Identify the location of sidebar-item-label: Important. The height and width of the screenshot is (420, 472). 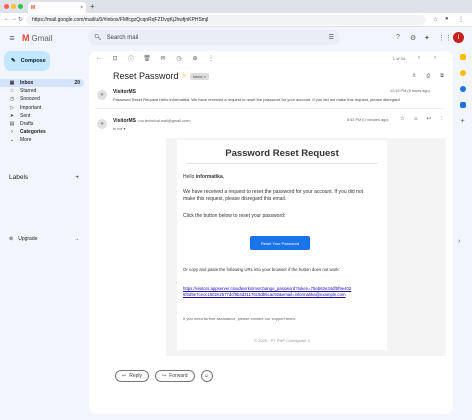
(31, 107).